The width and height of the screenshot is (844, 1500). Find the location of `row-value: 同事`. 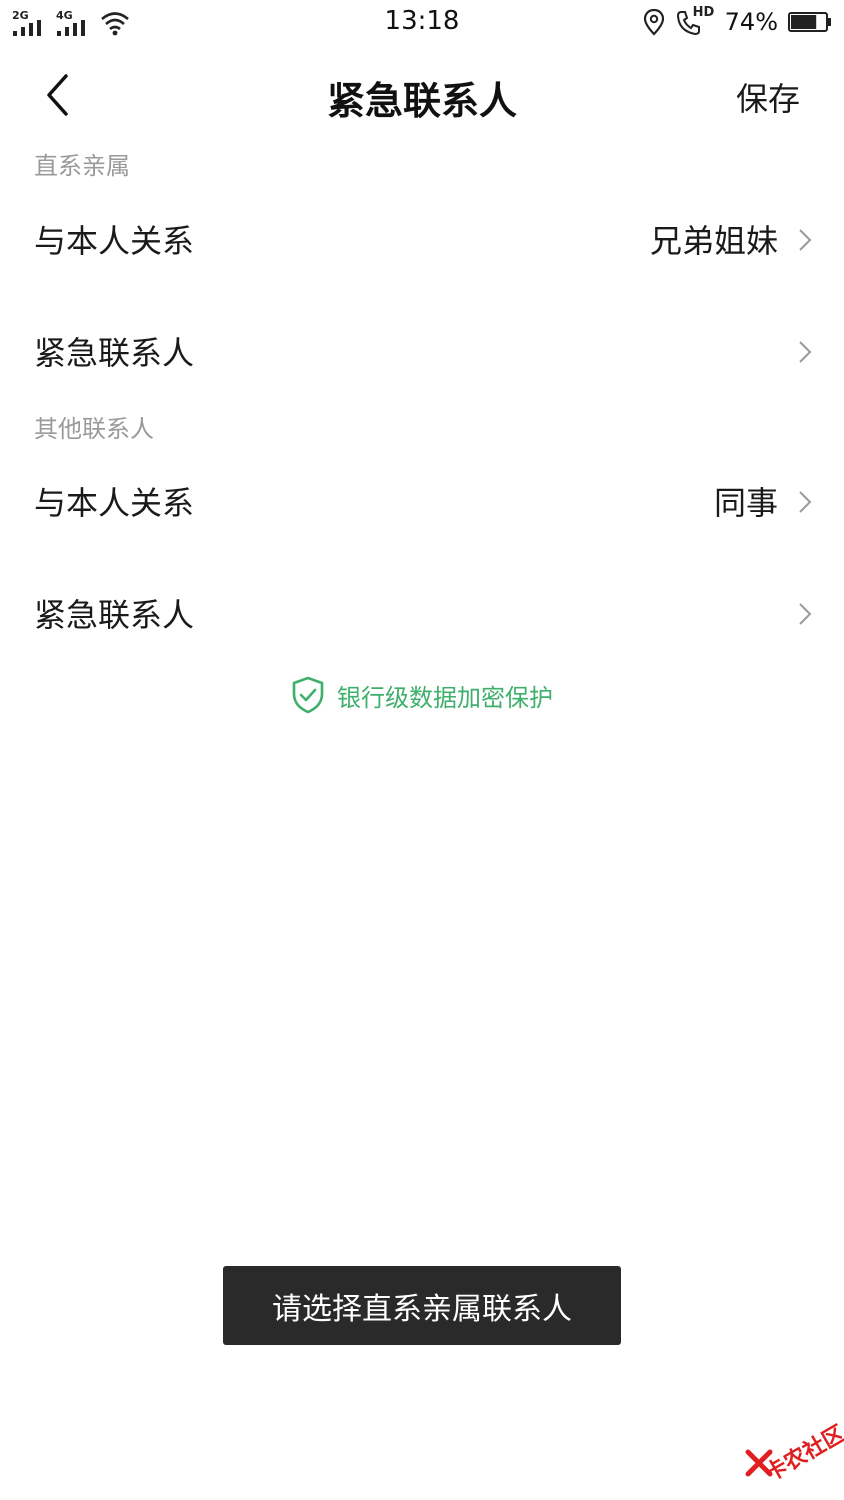

row-value: 同事 is located at coordinates (745, 503).